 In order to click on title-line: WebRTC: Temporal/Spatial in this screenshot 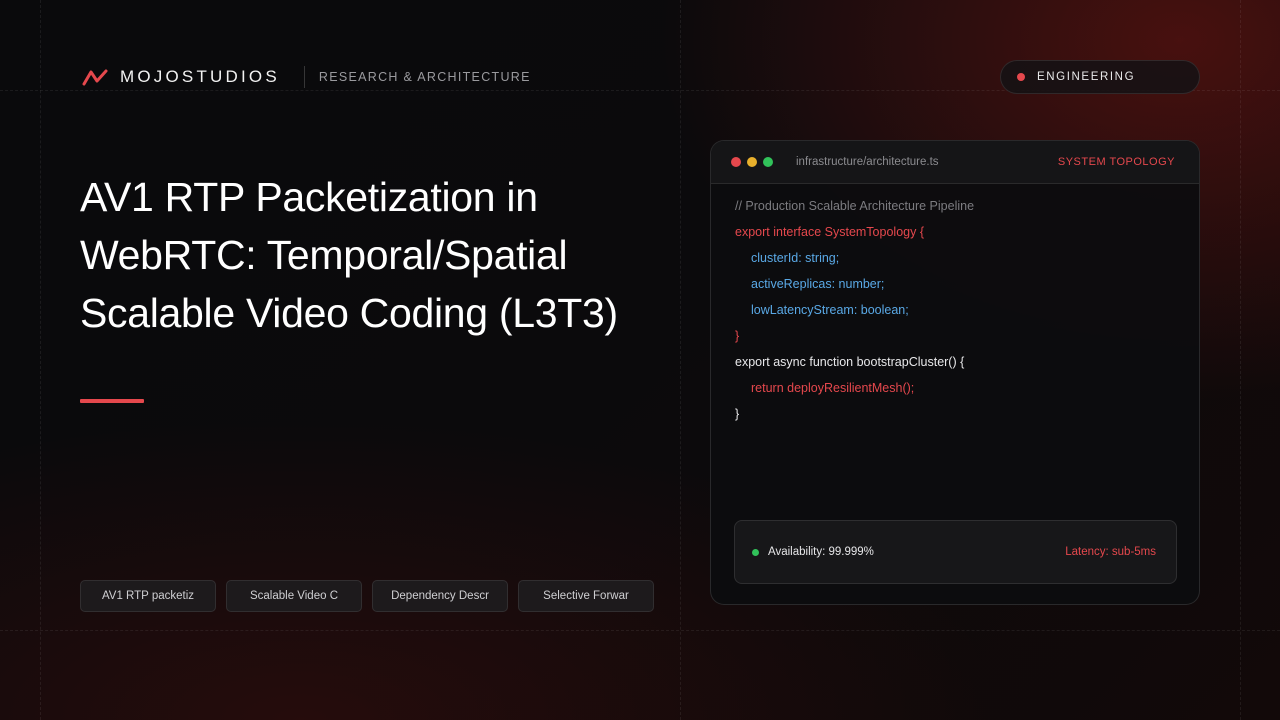, I will do `click(324, 255)`.